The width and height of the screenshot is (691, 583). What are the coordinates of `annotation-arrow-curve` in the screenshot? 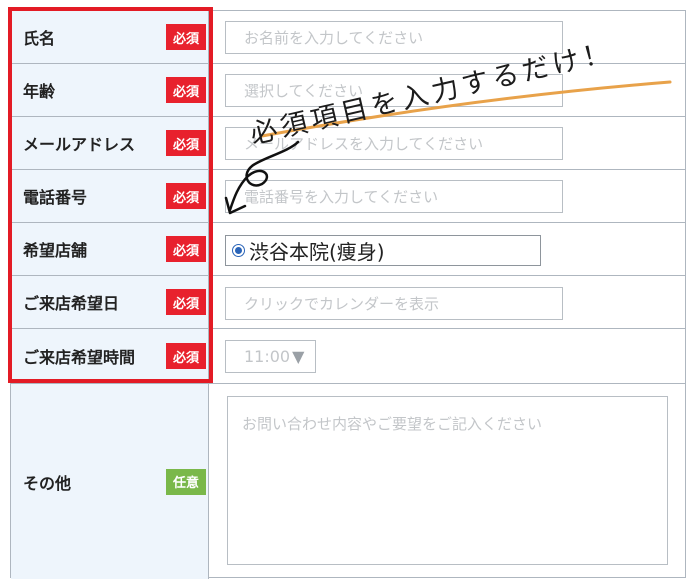 It's located at (264, 176).